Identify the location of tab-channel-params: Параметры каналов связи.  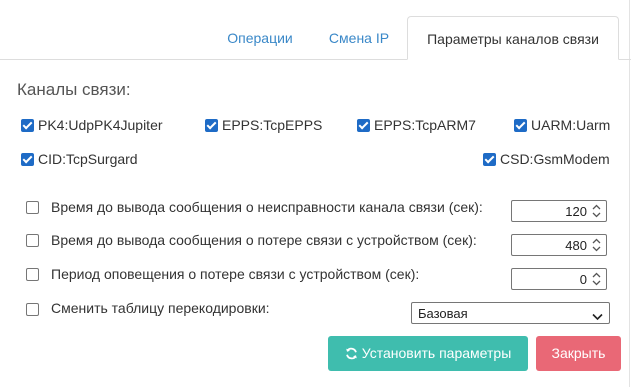
(513, 38).